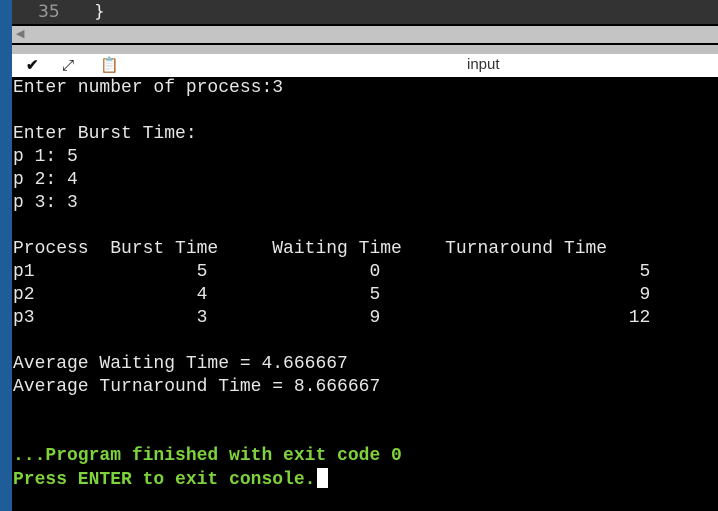 The height and width of the screenshot is (511, 718). What do you see at coordinates (45, 180) in the screenshot?
I see `console-line: p 2: 4` at bounding box center [45, 180].